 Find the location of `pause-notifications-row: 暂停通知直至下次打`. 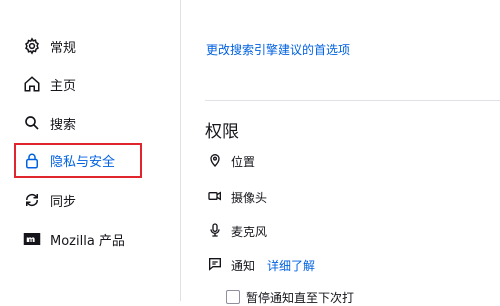

pause-notifications-row: 暂停通知直至下次打 is located at coordinates (290, 297).